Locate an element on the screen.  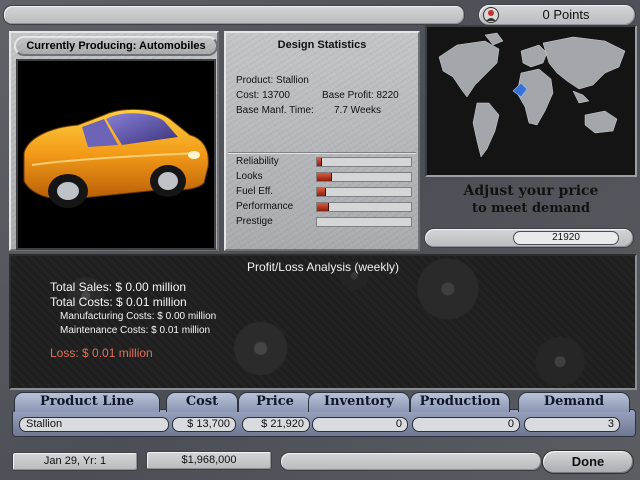
stat-label: Reliability is located at coordinates (257, 161).